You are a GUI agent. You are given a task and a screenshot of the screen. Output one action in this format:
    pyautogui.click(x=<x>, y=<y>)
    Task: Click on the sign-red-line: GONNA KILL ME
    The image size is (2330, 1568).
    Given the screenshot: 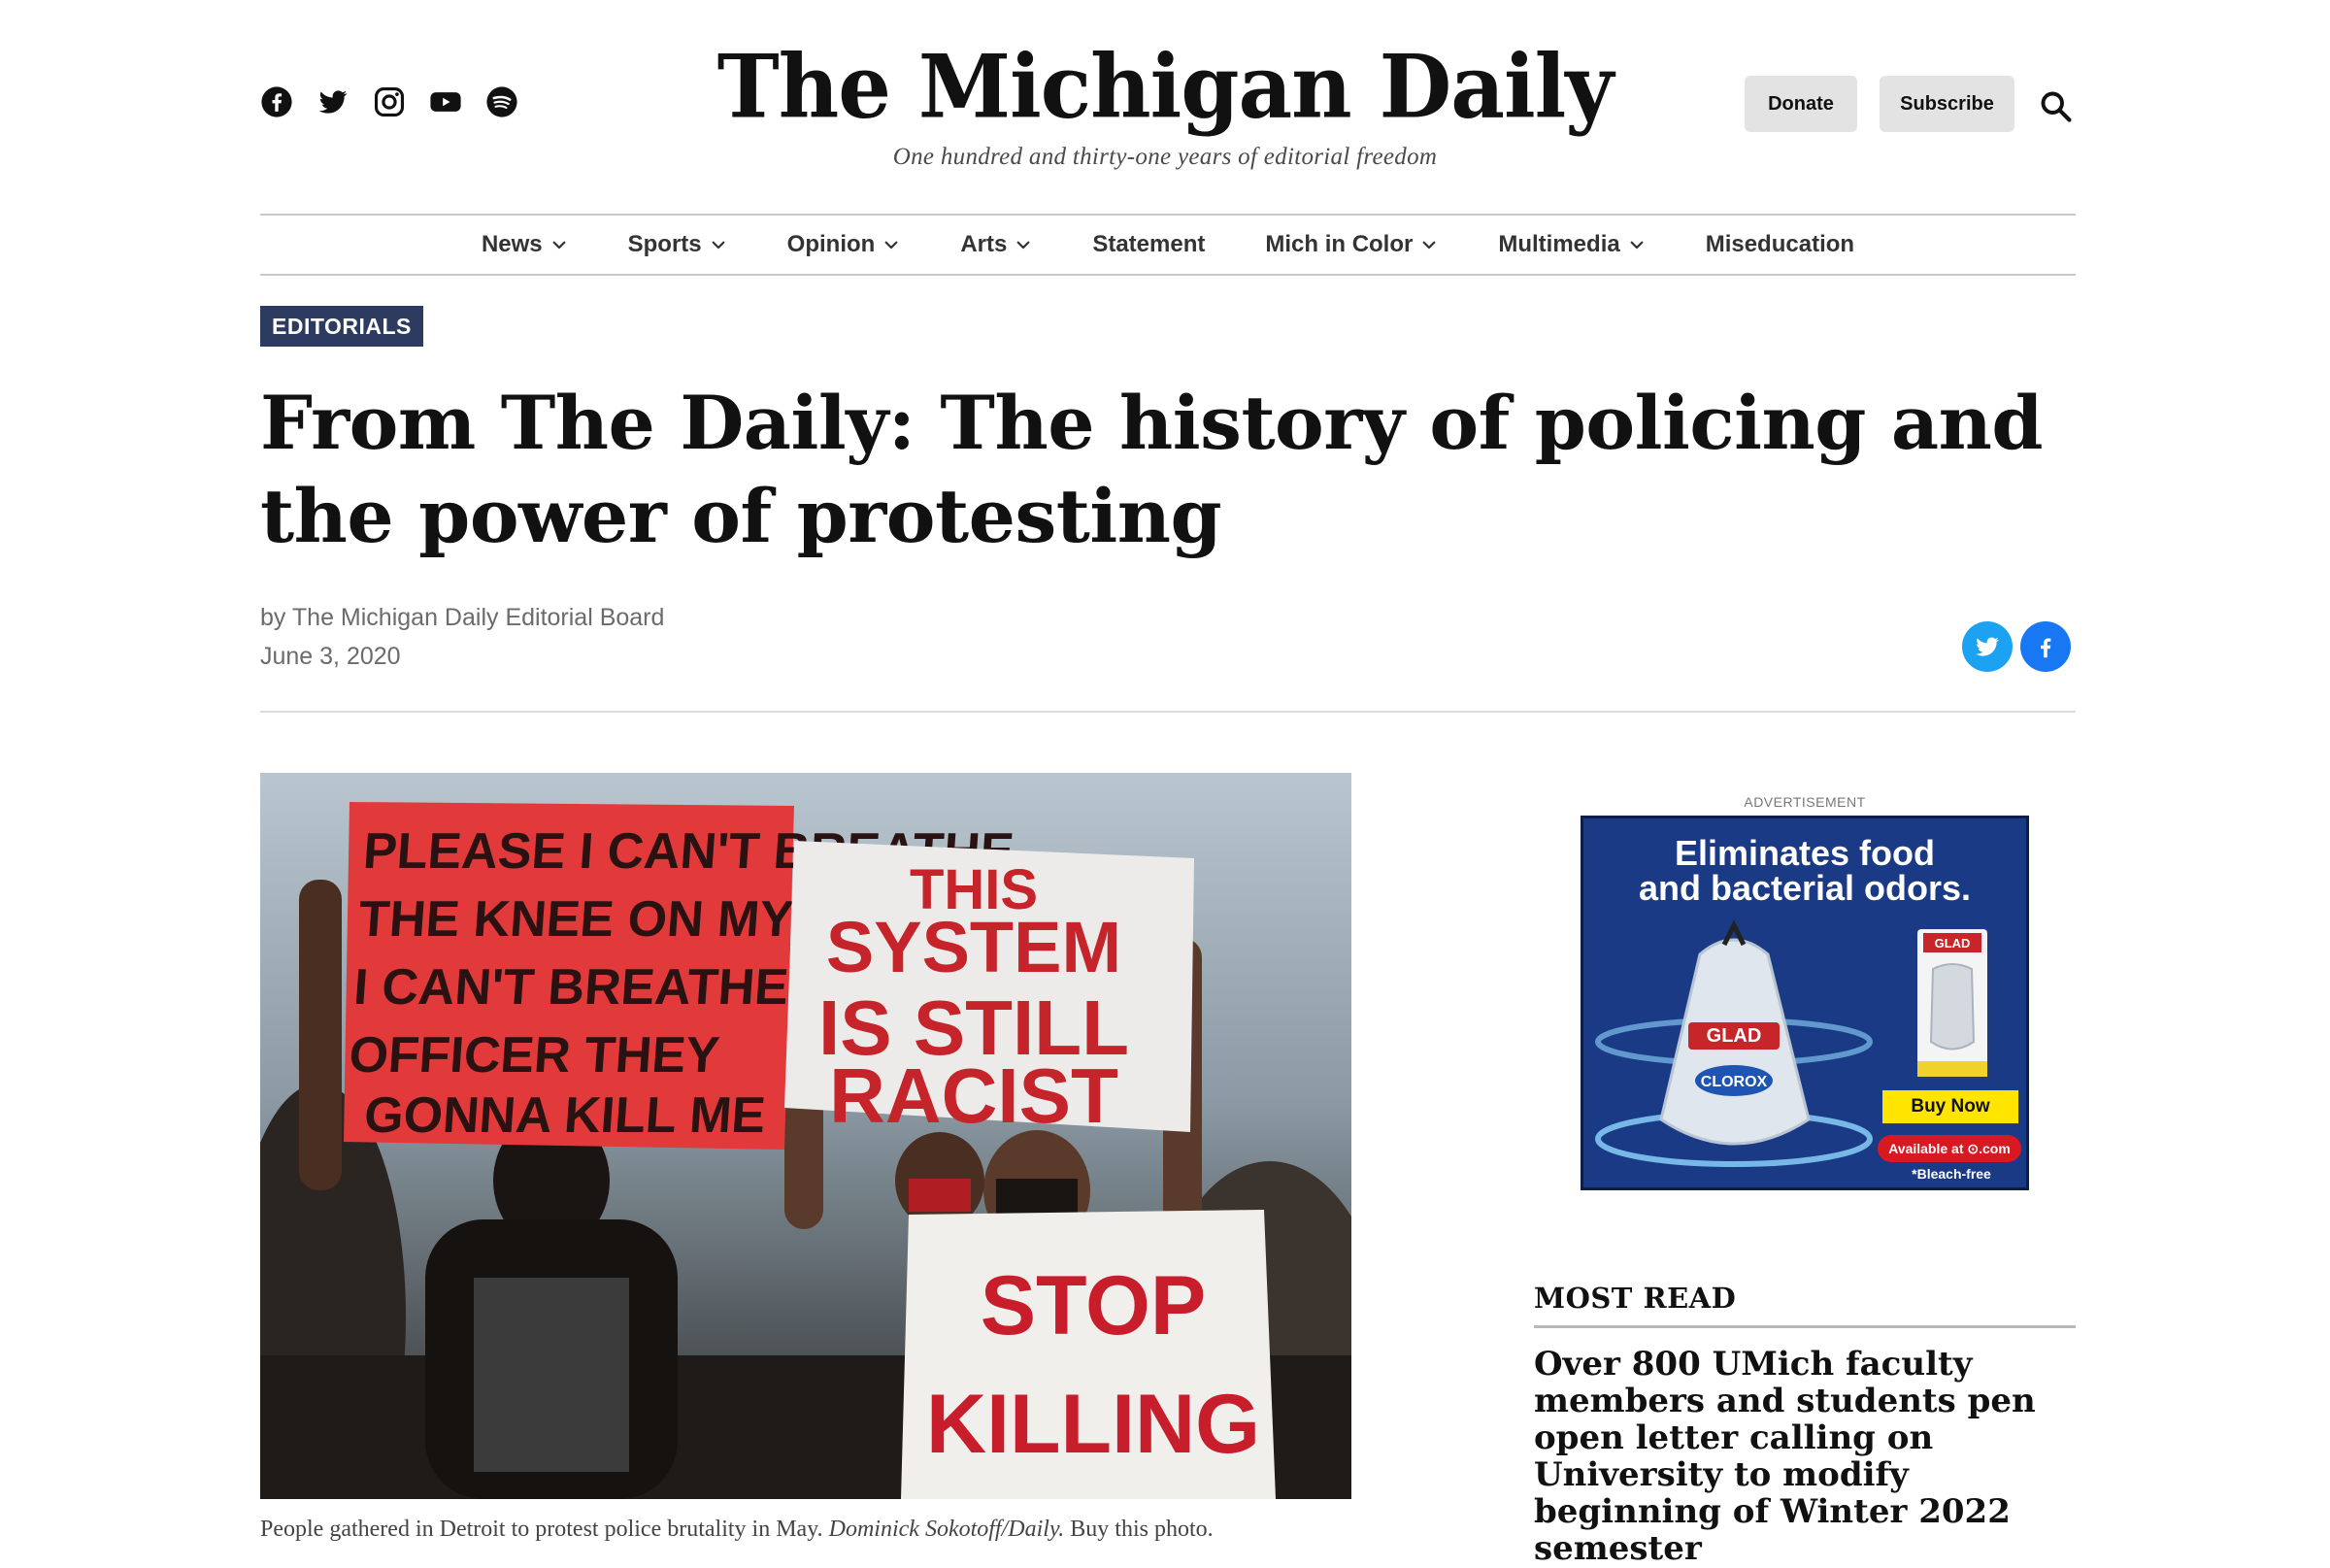 What is the action you would take?
    pyautogui.click(x=564, y=1115)
    